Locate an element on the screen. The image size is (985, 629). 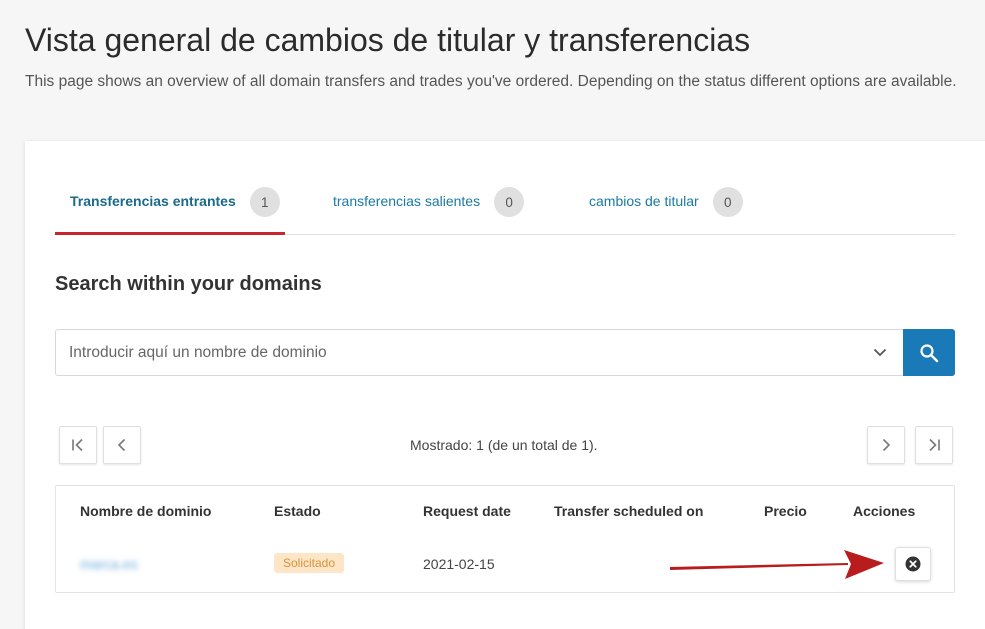
annotation-arrow-icon is located at coordinates (777, 564).